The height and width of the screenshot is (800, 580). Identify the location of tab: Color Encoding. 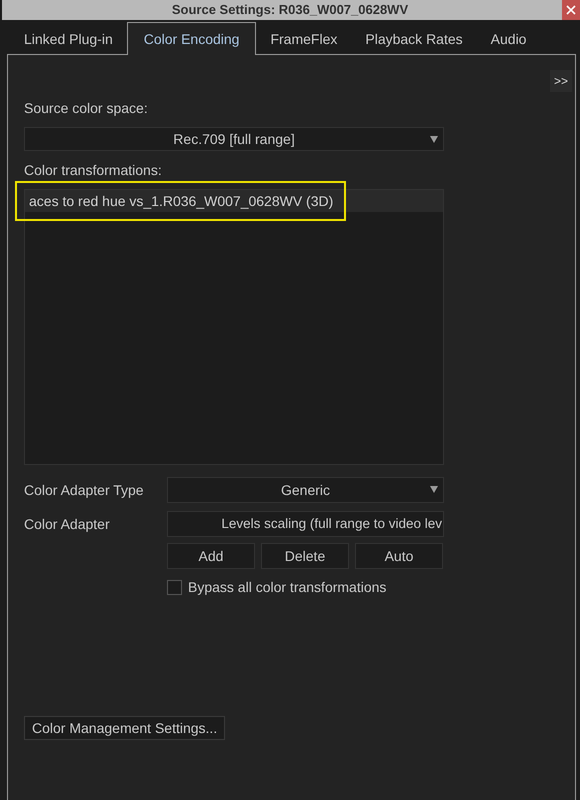
(191, 38).